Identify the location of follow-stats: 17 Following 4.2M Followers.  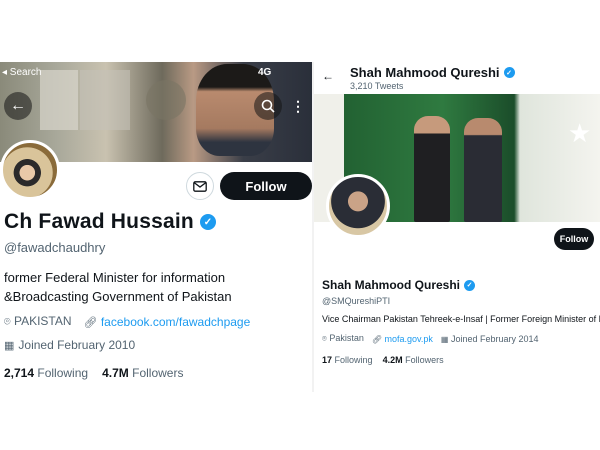
(383, 360).